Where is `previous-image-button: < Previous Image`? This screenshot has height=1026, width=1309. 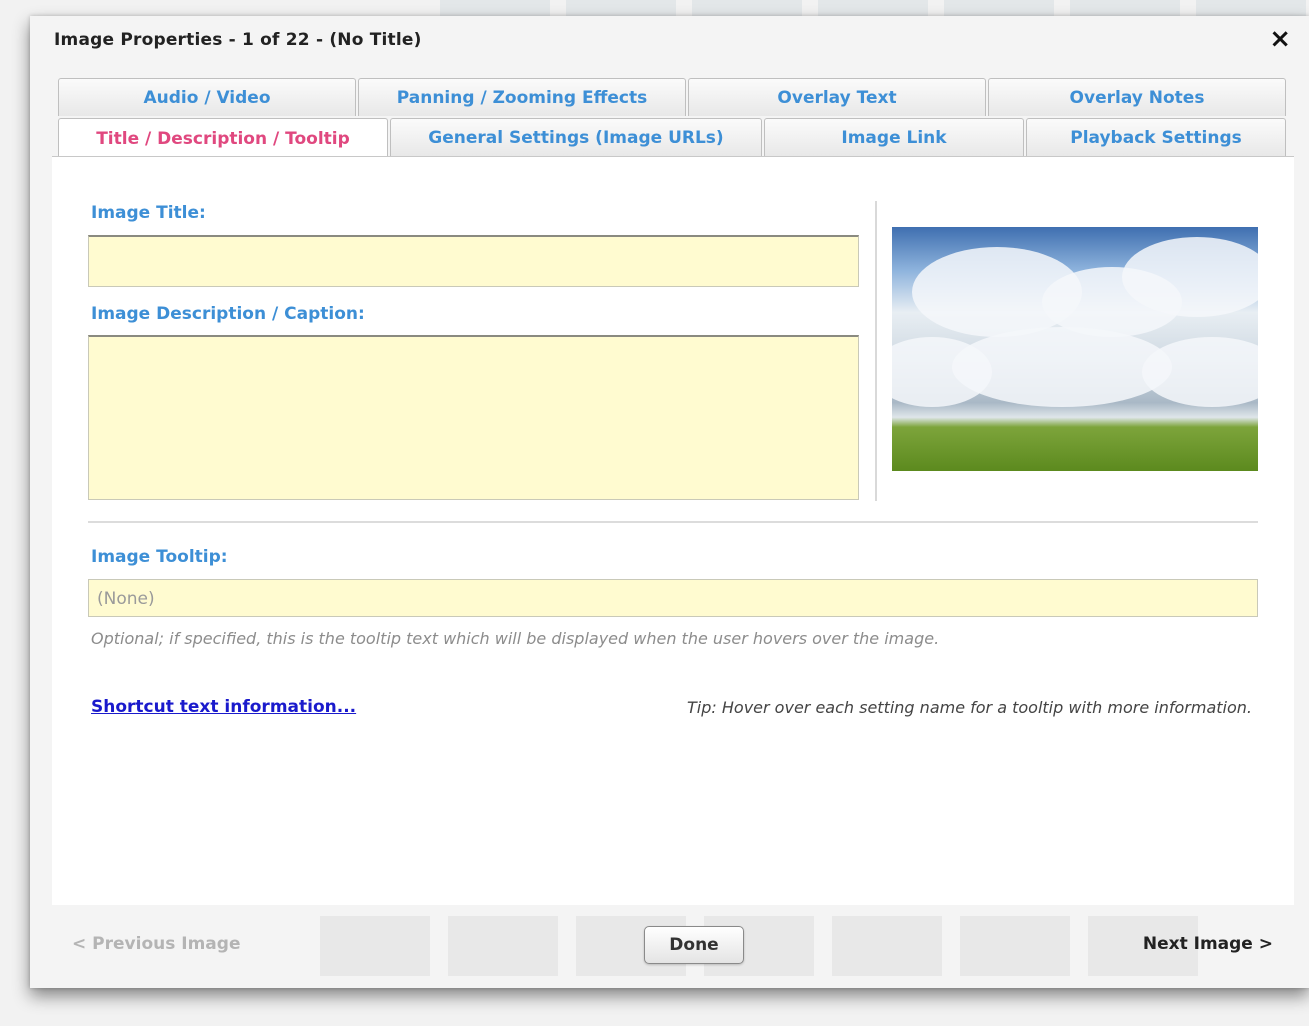 previous-image-button: < Previous Image is located at coordinates (156, 944).